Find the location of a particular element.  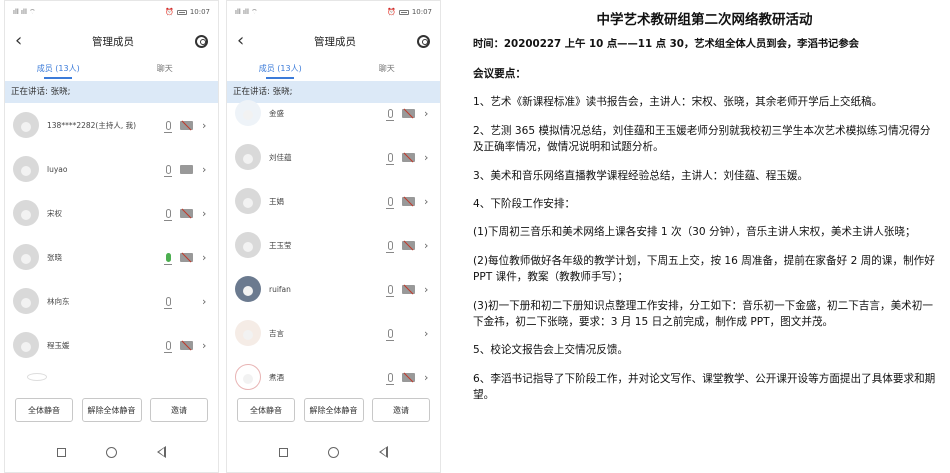

meeting-point: 3、美术和音乐网络直播教学课程经验总结，主讲人：刘佳蕴、程玉媛。 is located at coordinates (641, 175).